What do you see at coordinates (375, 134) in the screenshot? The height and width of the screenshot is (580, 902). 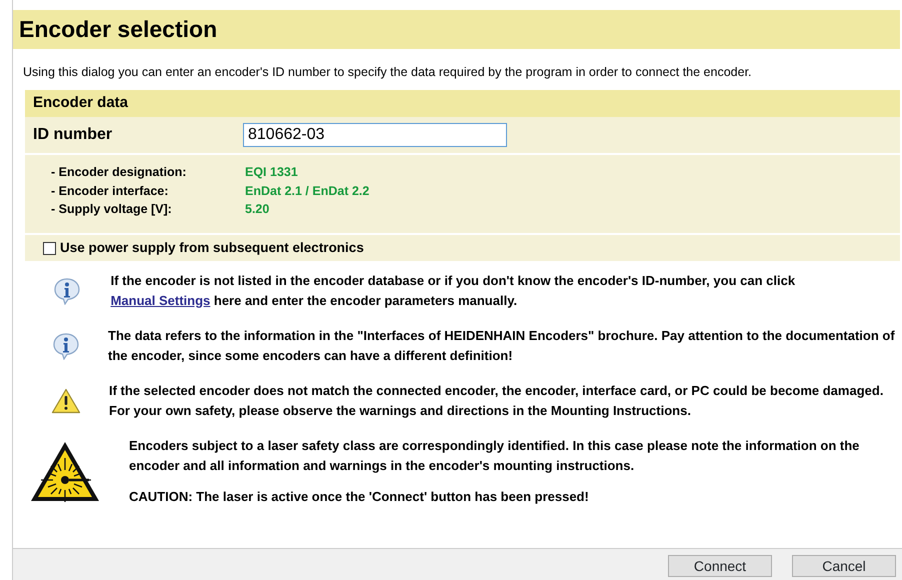 I see `id-number-field: 810662-03` at bounding box center [375, 134].